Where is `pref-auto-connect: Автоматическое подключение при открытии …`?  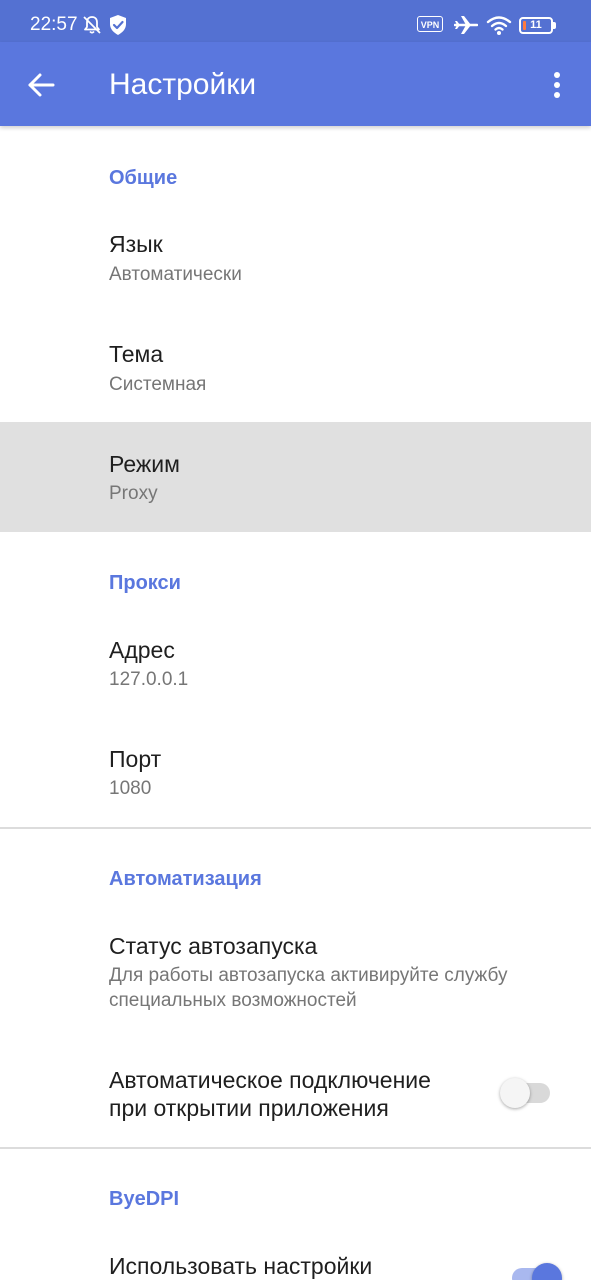
pref-auto-connect: Автоматическое подключение при открытии … is located at coordinates (295, 1097).